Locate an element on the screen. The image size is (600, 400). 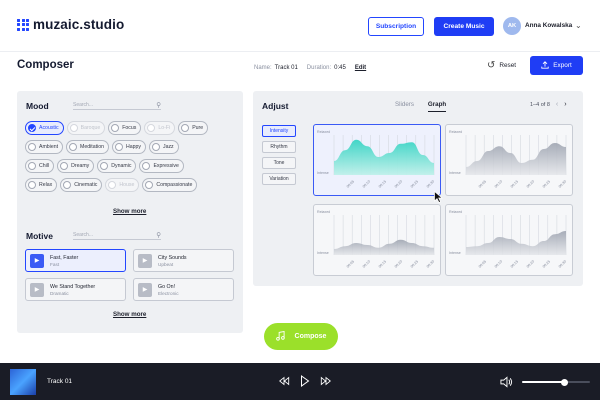
avatar: AK is located at coordinates (512, 26).